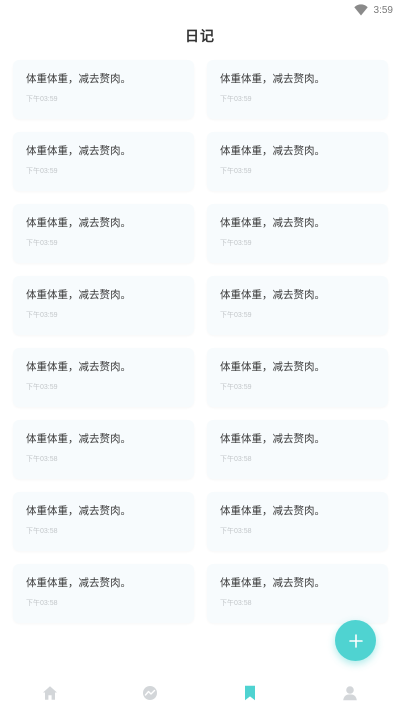  Describe the element at coordinates (200, 693) in the screenshot. I see `bottom-tab-bar` at that location.